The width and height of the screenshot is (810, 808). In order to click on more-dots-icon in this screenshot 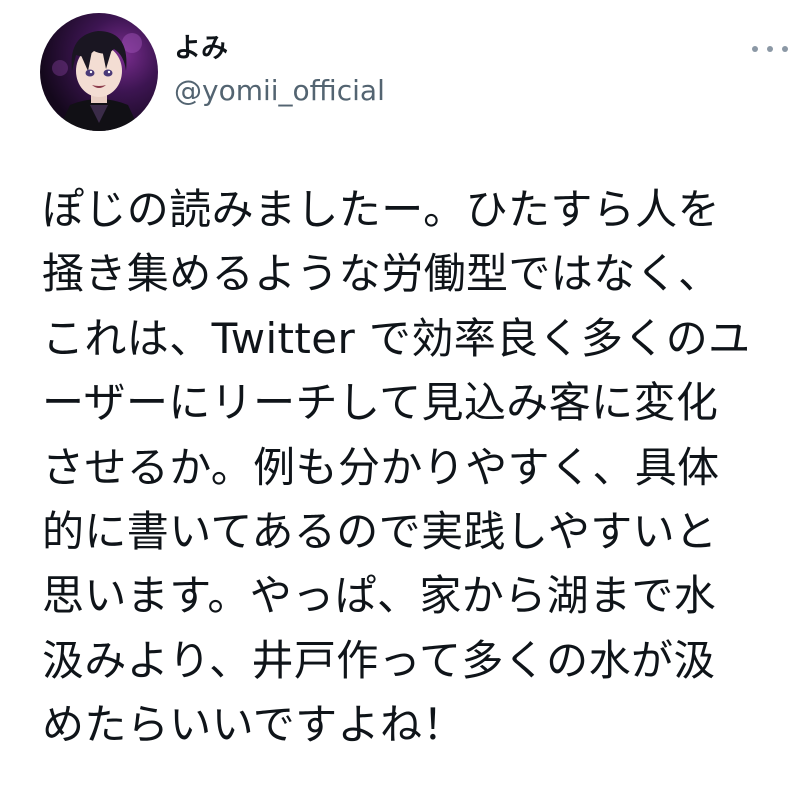, I will do `click(770, 49)`.